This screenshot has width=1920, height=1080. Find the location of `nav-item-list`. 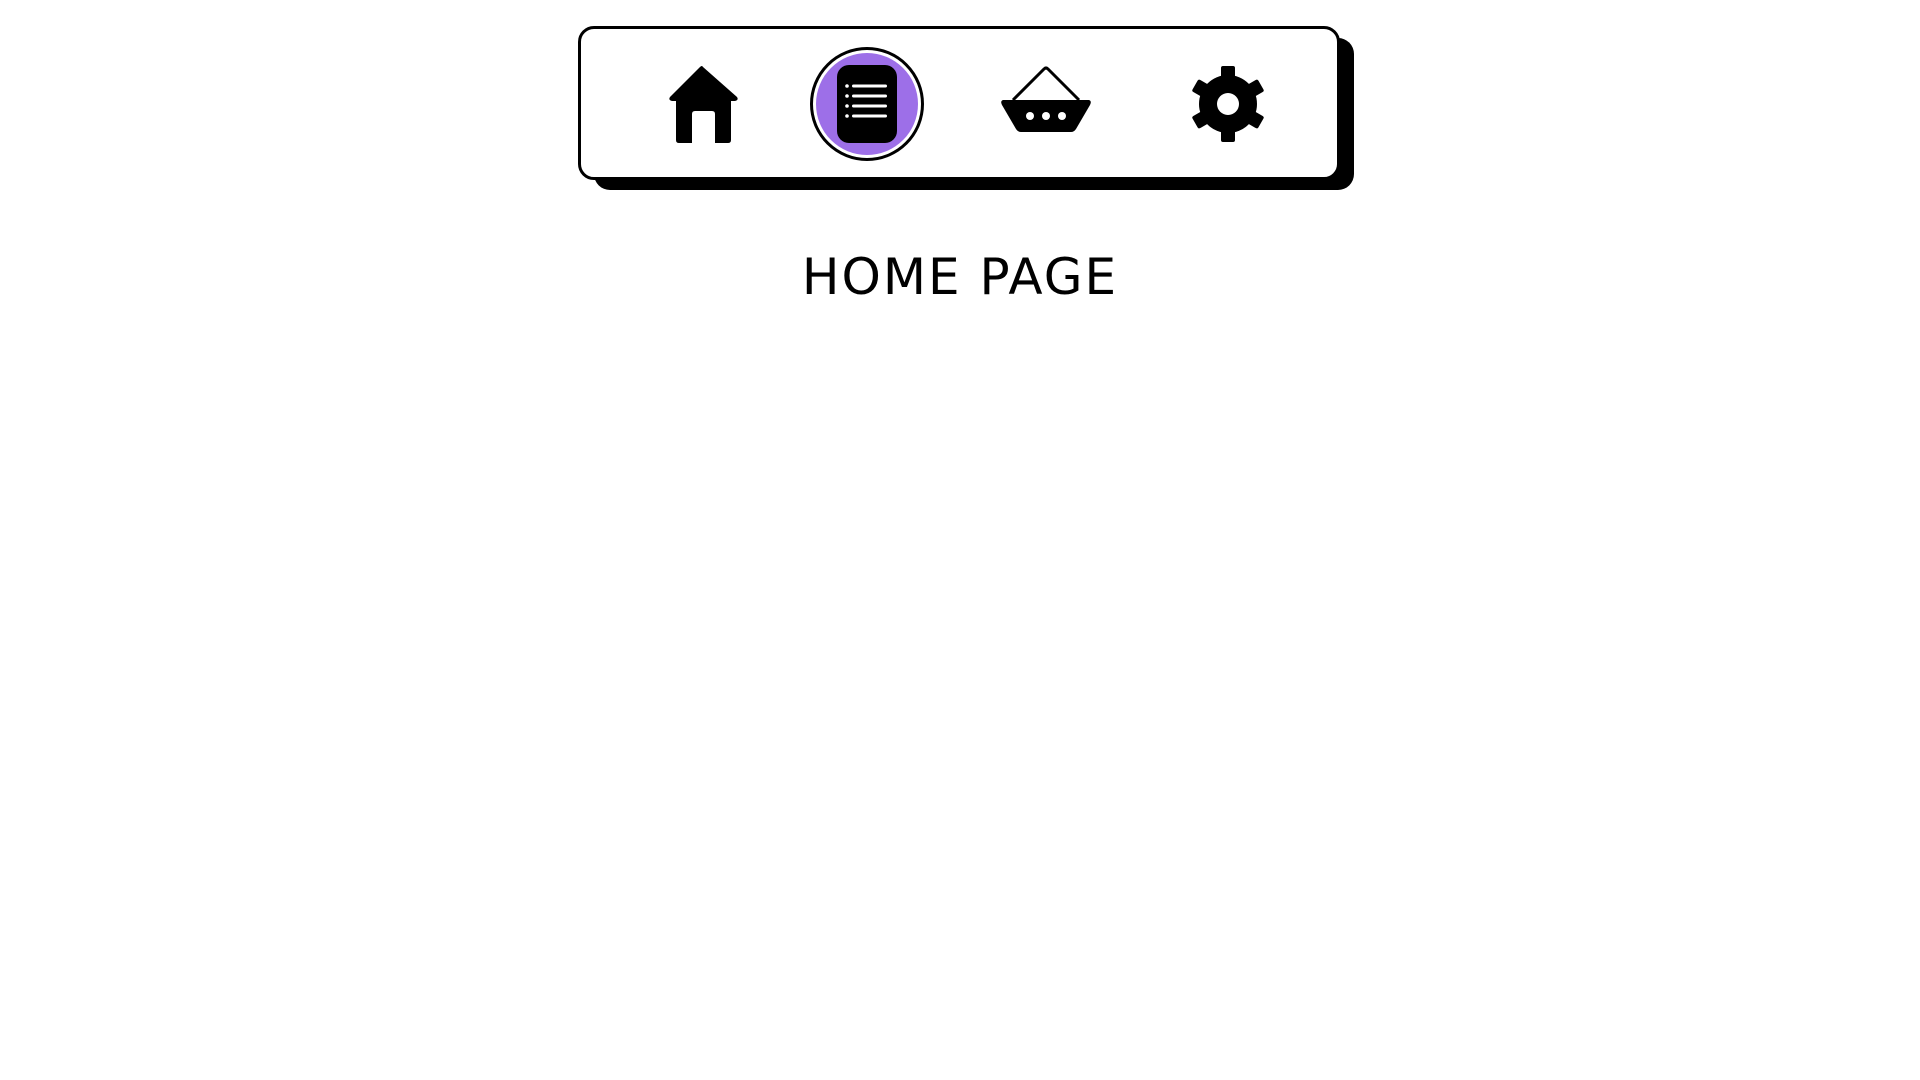

nav-item-list is located at coordinates (867, 104).